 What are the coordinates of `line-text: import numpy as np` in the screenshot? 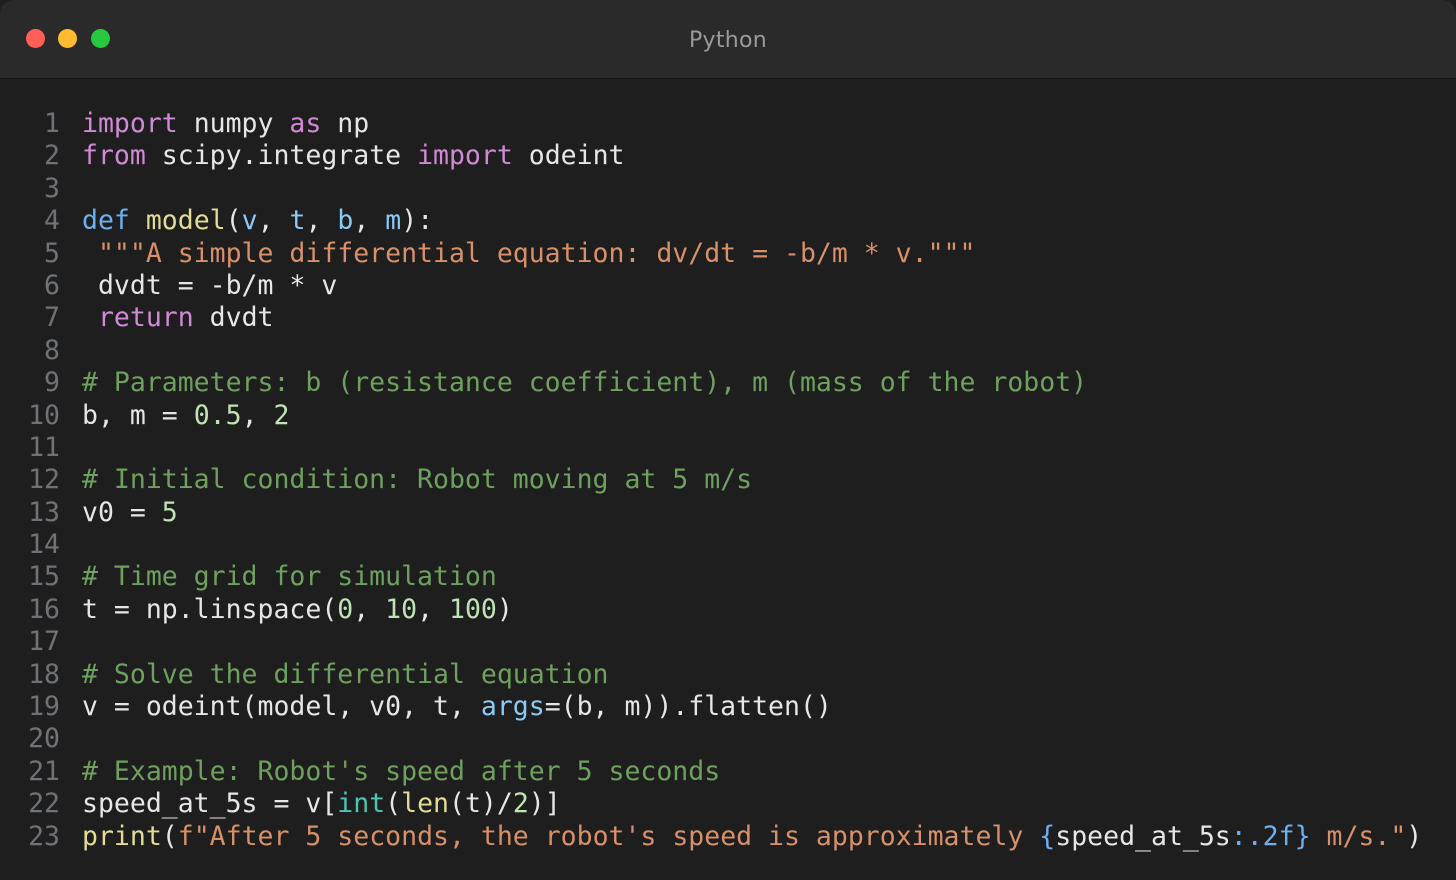 It's located at (225, 124).